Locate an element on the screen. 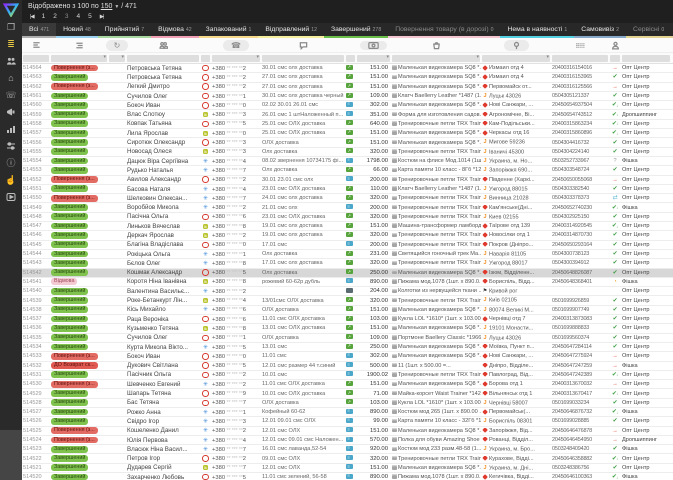  chevron-down-icon: ▼ is located at coordinates (116, 7).